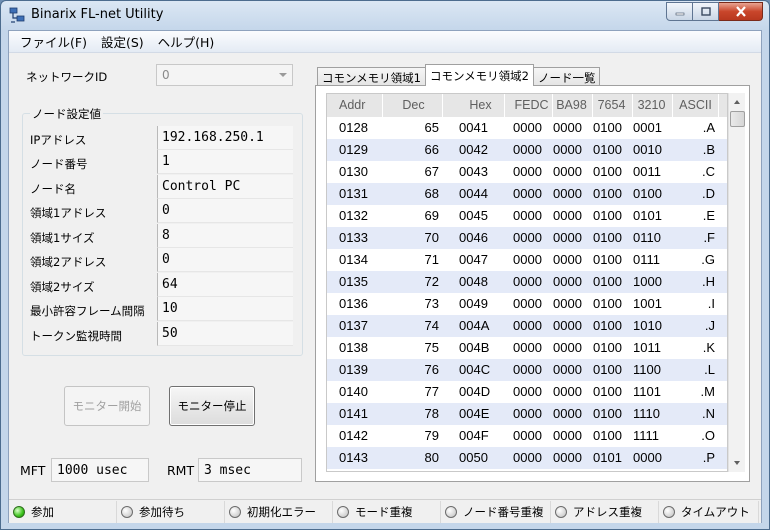 The height and width of the screenshot is (530, 770). I want to click on status-label: ノード番号重複, so click(503, 511).